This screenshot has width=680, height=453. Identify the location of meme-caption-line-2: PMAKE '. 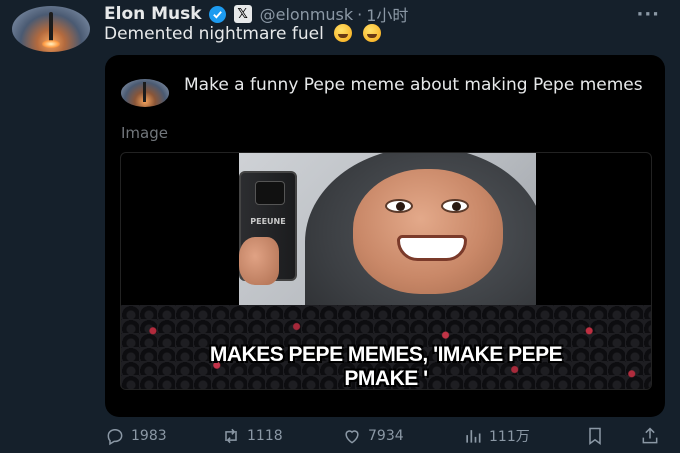
(386, 378).